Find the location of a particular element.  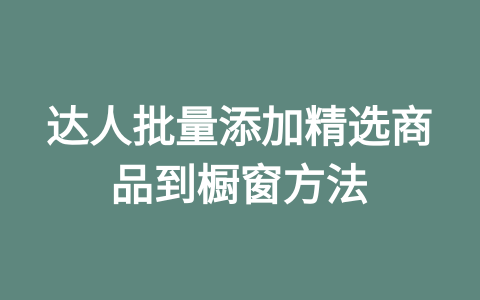

title-line-2: 品到橱窗方法 is located at coordinates (240, 186).